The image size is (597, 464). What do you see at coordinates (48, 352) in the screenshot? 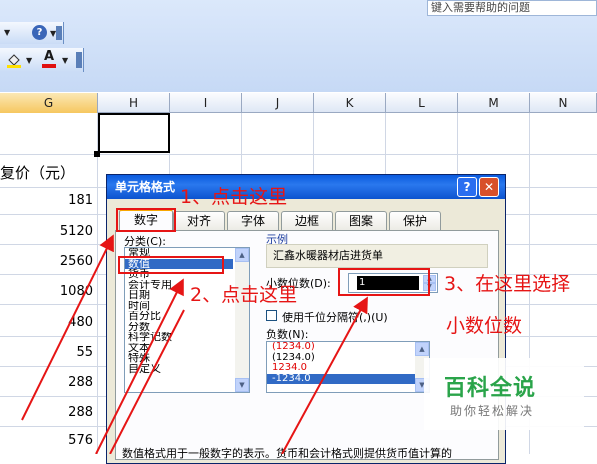
I see `cell-value: 55` at bounding box center [48, 352].